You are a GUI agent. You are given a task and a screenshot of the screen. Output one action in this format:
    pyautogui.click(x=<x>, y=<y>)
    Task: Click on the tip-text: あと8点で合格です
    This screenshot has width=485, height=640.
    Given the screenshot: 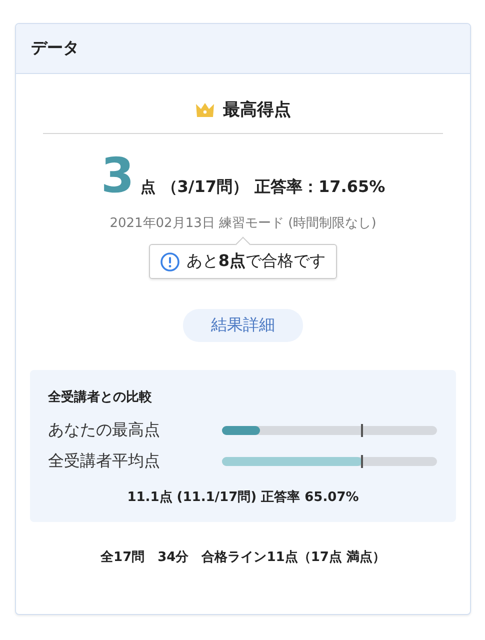 What is the action you would take?
    pyautogui.click(x=256, y=261)
    